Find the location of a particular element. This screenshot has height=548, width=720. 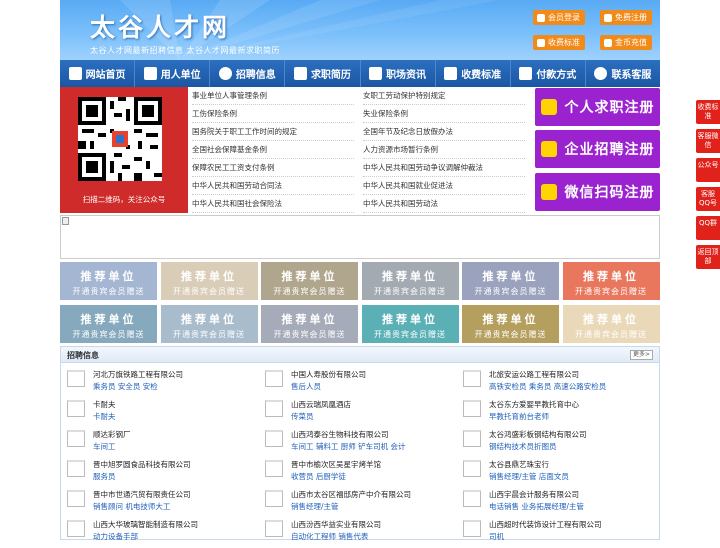

policy-link: 中华人民共和国劳动争议调解仲裁法 is located at coordinates (444, 168).